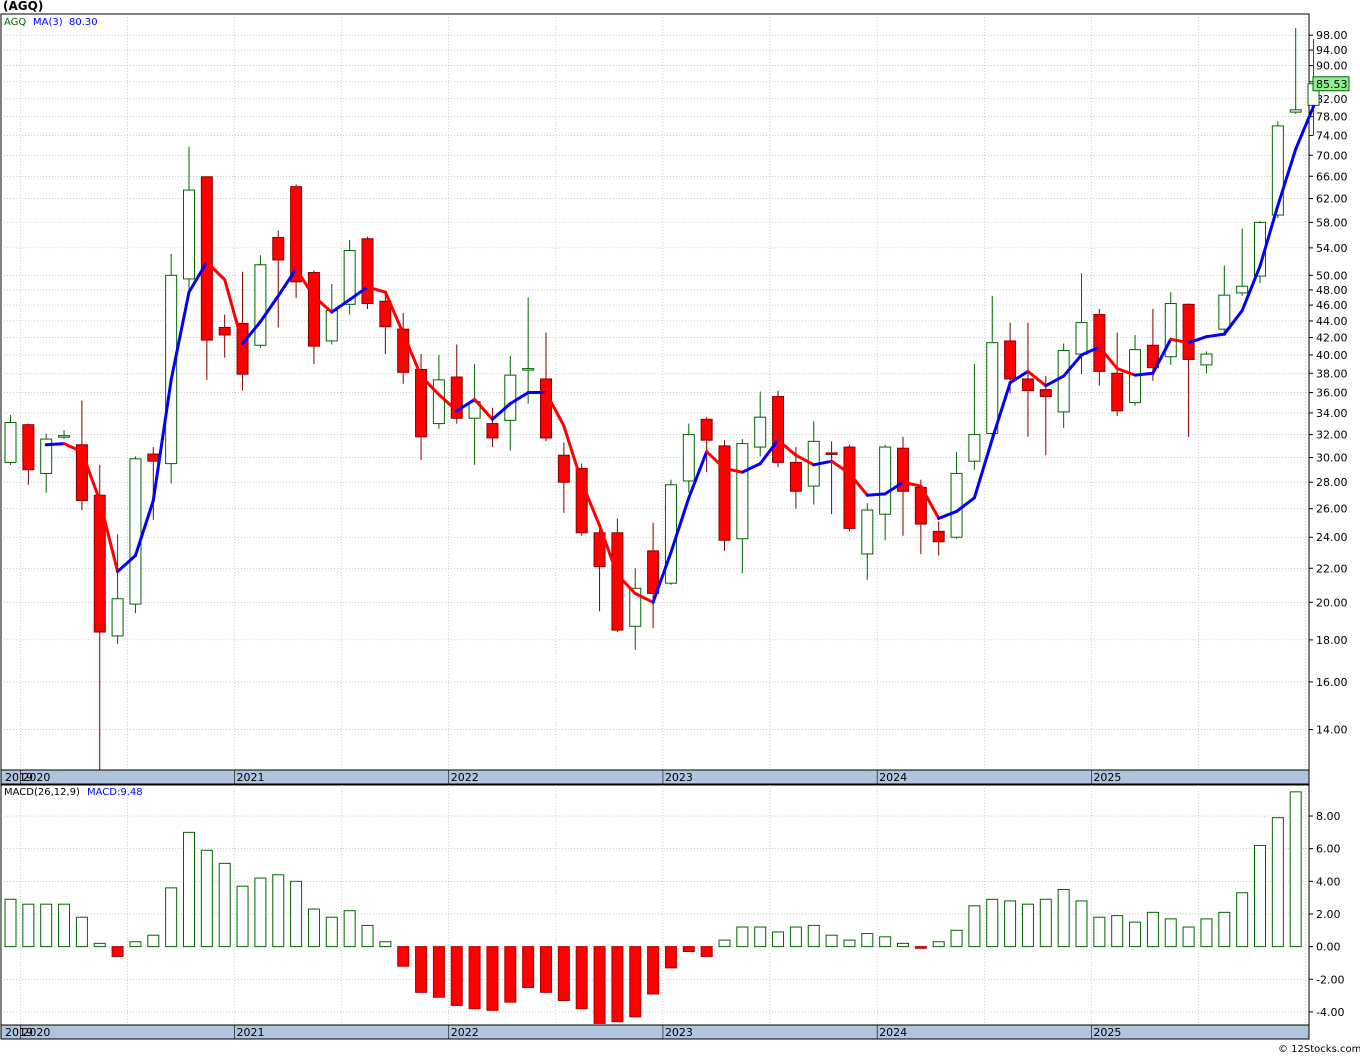  Describe the element at coordinates (1332, 730) in the screenshot. I see `price-tick-label: 14.00` at that location.